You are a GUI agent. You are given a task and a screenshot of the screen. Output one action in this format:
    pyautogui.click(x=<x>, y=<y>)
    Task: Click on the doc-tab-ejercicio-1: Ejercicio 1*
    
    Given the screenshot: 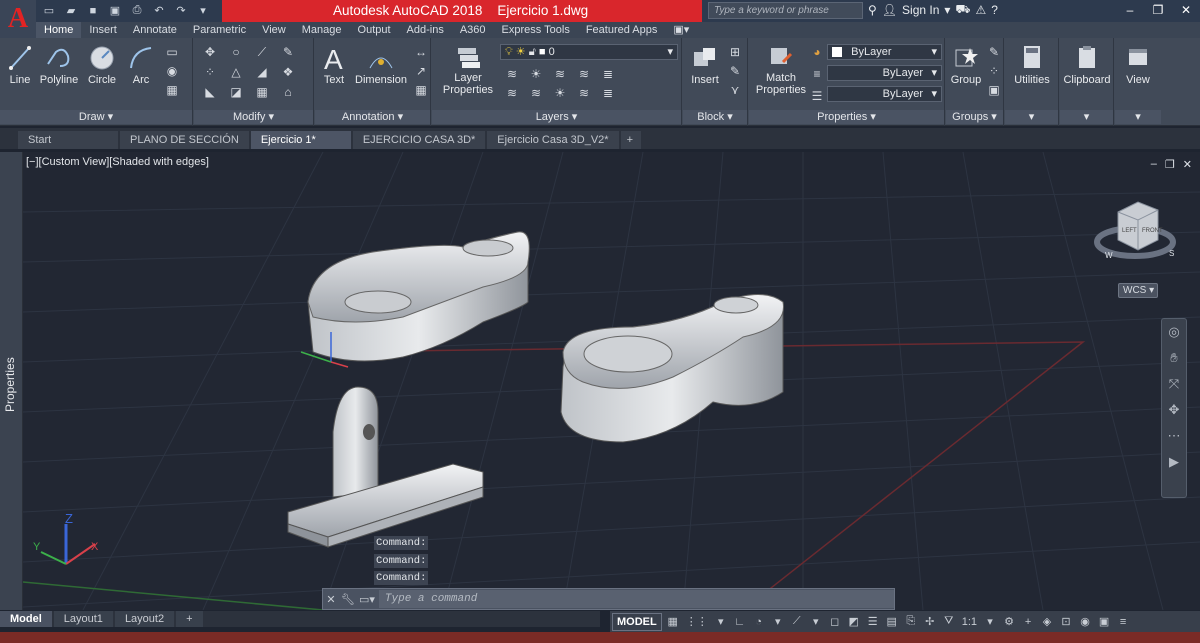 What is the action you would take?
    pyautogui.click(x=300, y=140)
    